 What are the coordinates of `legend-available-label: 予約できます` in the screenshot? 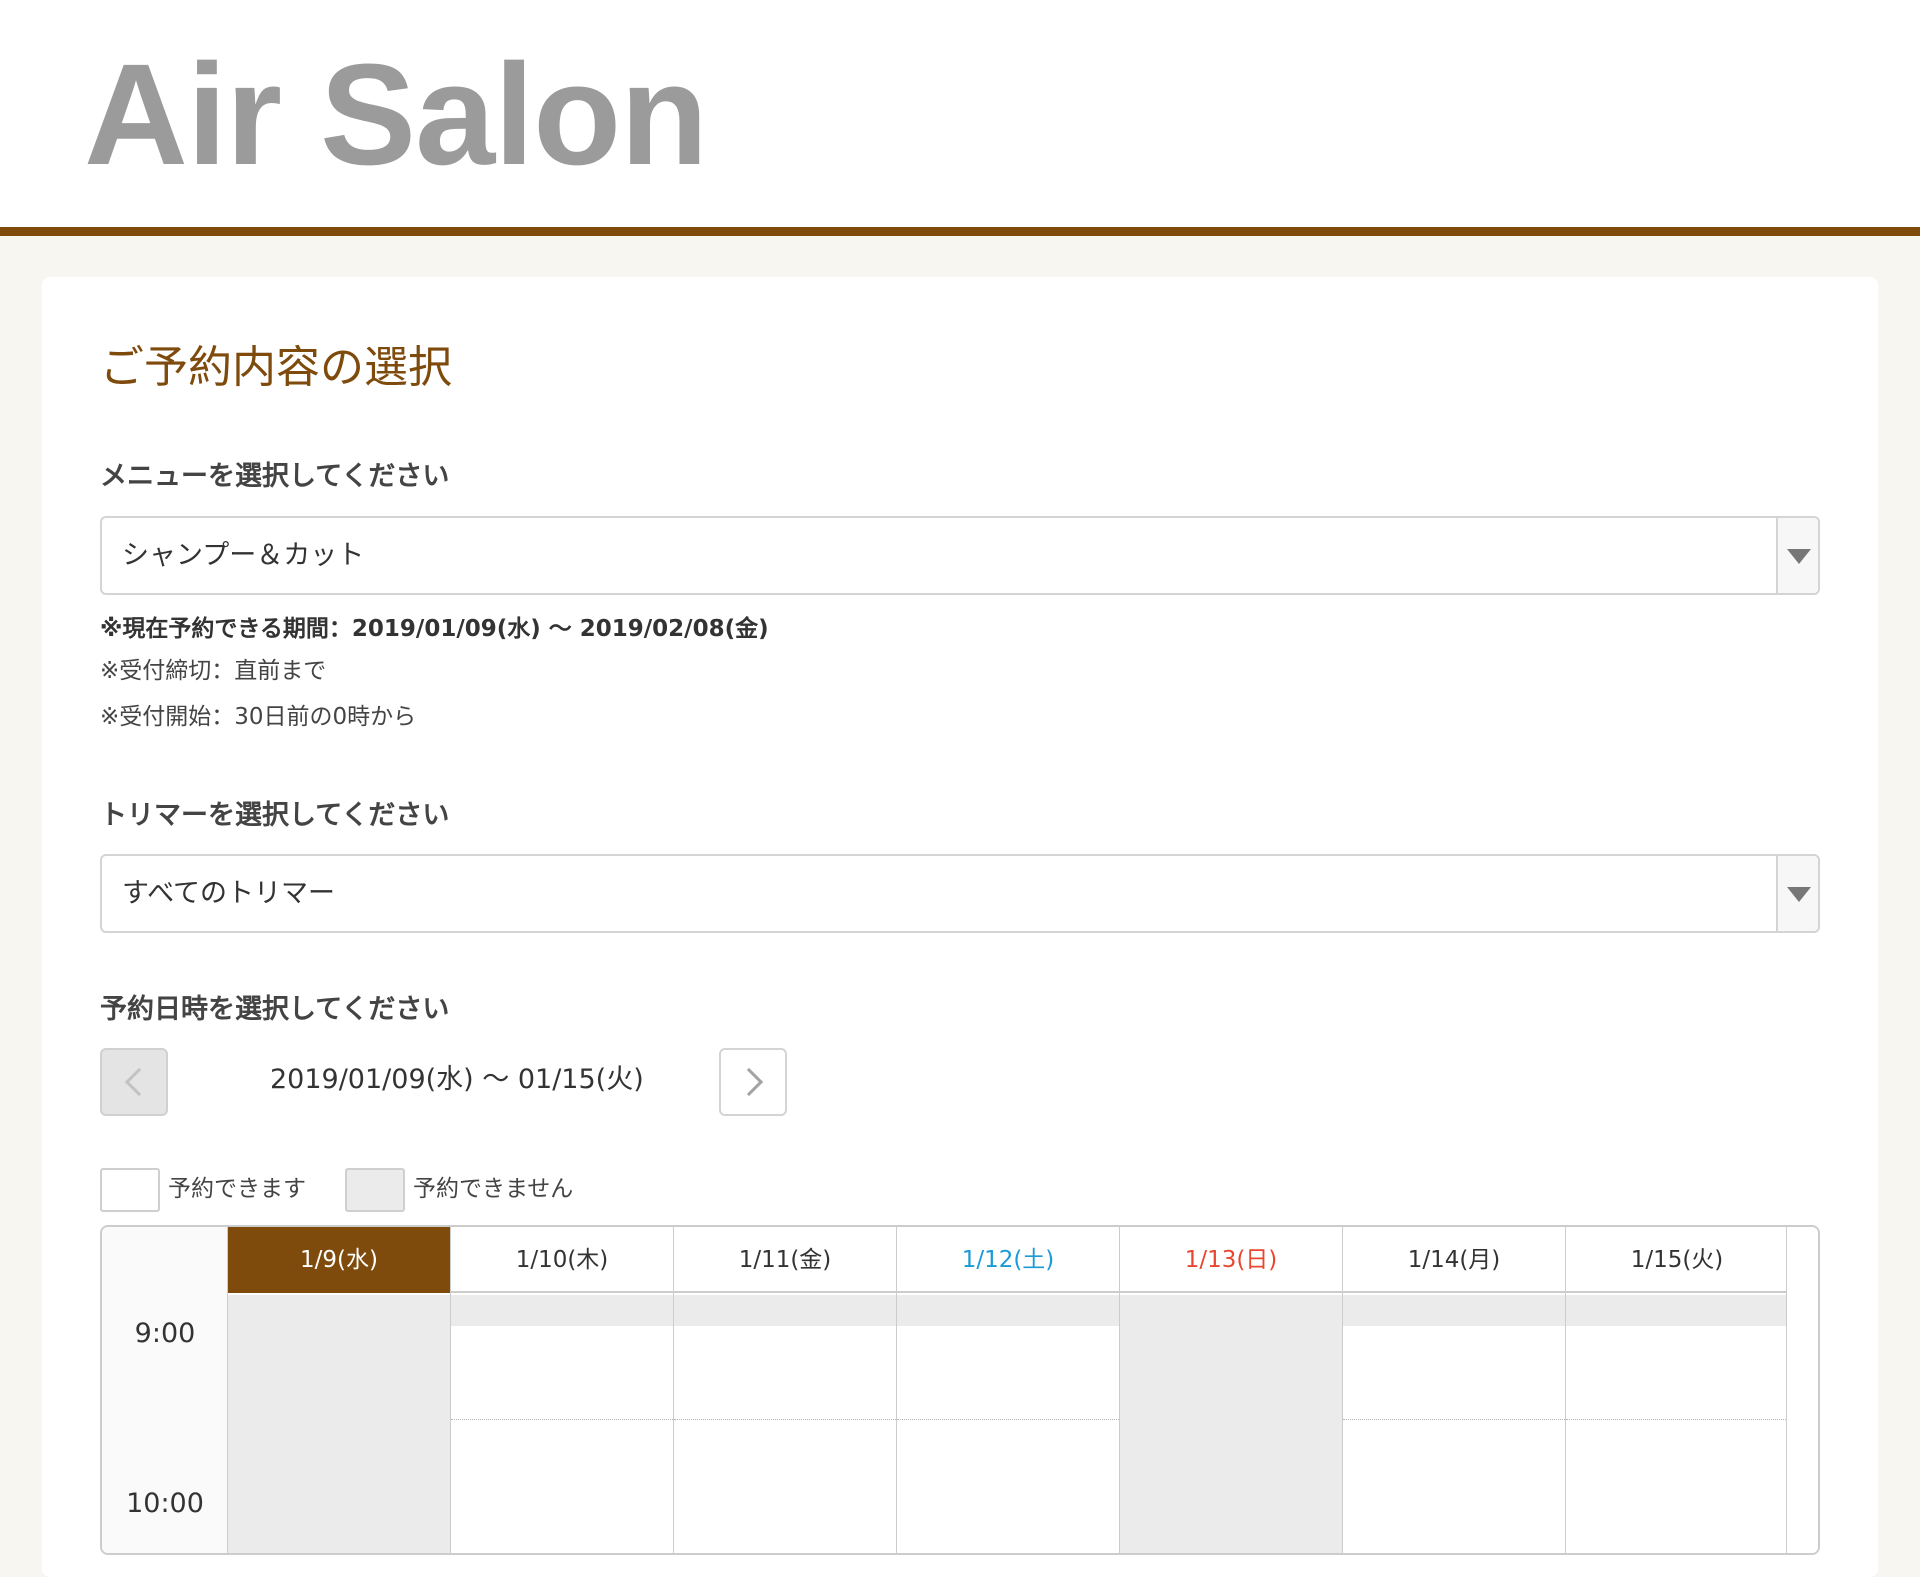 It's located at (237, 1189).